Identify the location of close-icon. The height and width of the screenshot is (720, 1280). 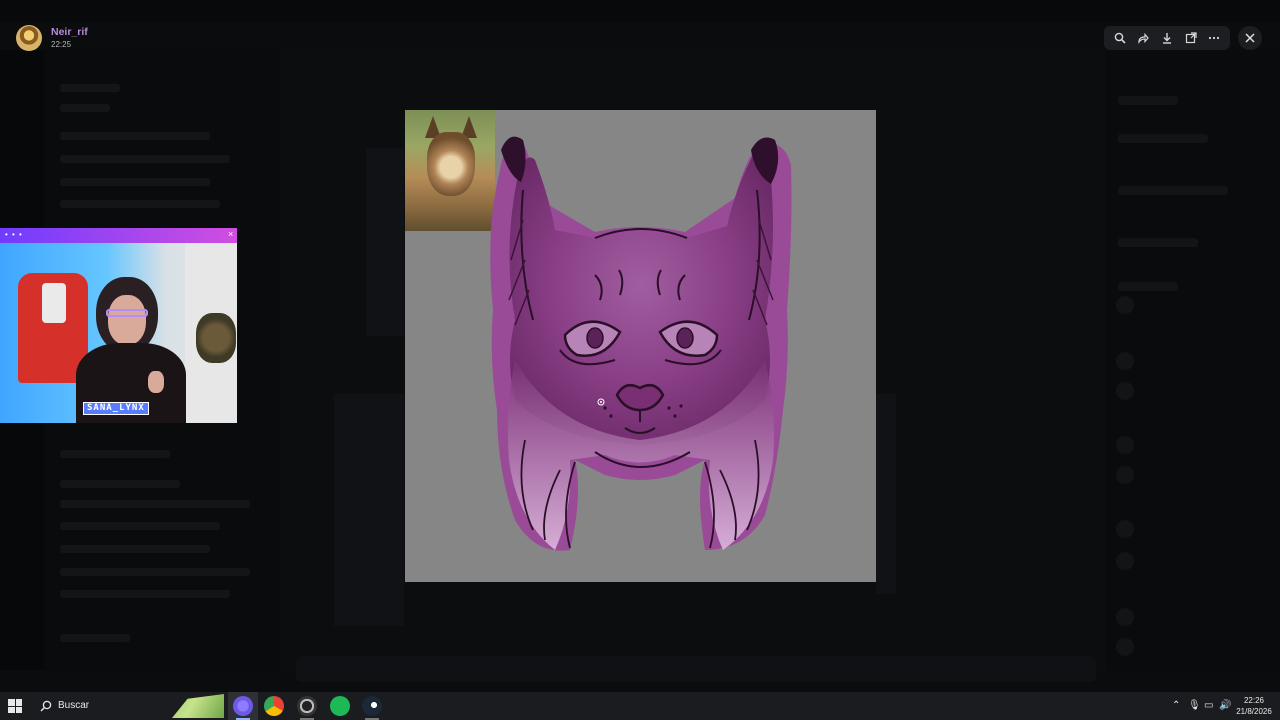
(1250, 38).